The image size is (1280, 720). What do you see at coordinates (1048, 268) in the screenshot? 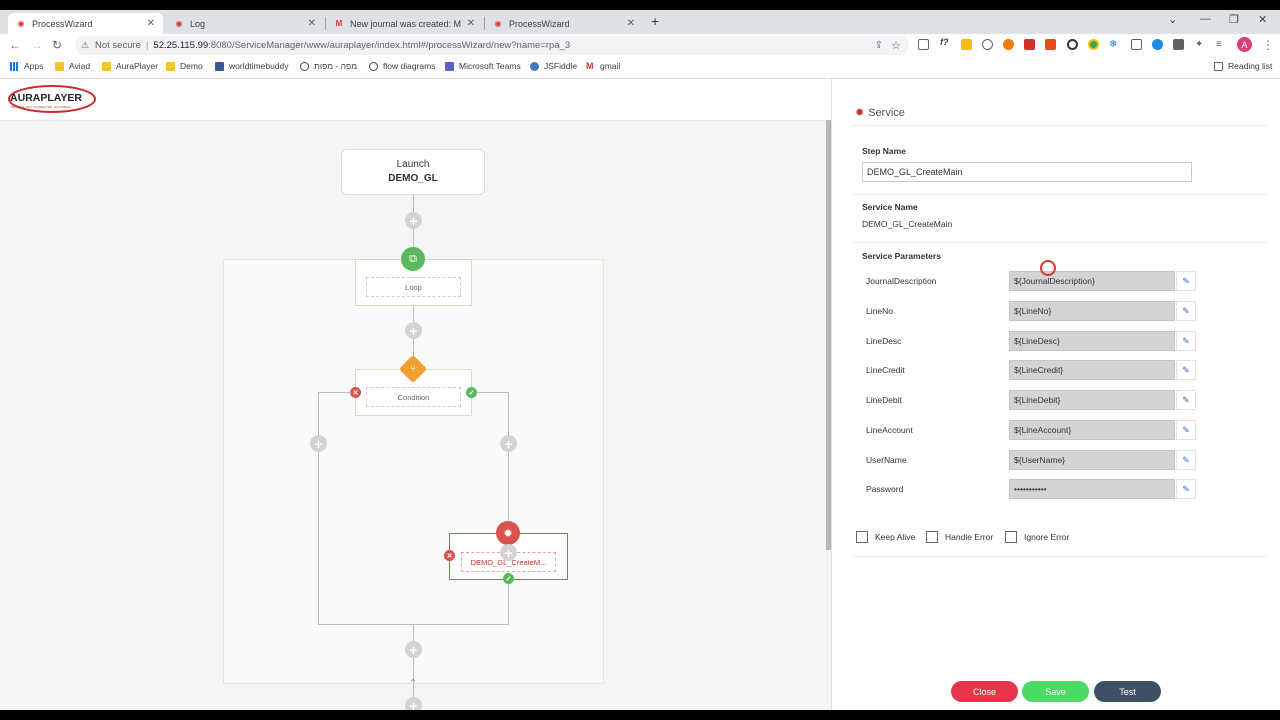
I see `cursor-highlight` at bounding box center [1048, 268].